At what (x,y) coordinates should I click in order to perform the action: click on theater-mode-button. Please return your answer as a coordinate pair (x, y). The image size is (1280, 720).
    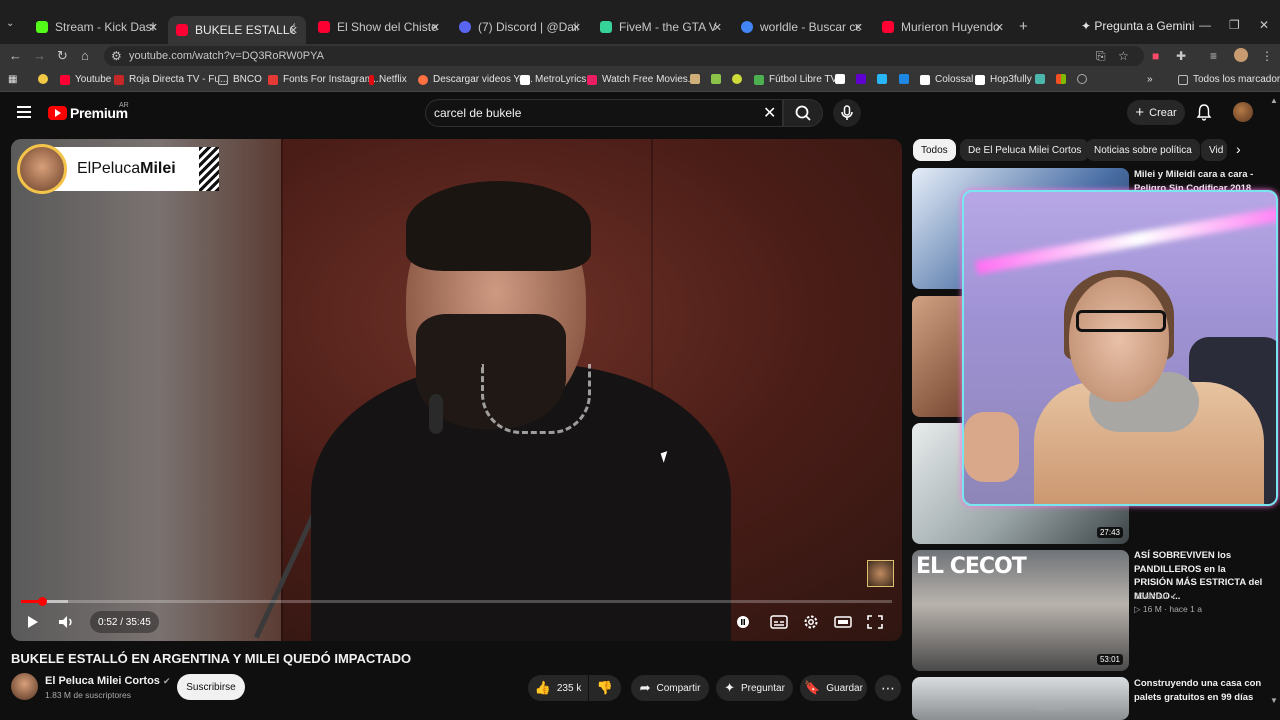
    Looking at the image, I should click on (843, 622).